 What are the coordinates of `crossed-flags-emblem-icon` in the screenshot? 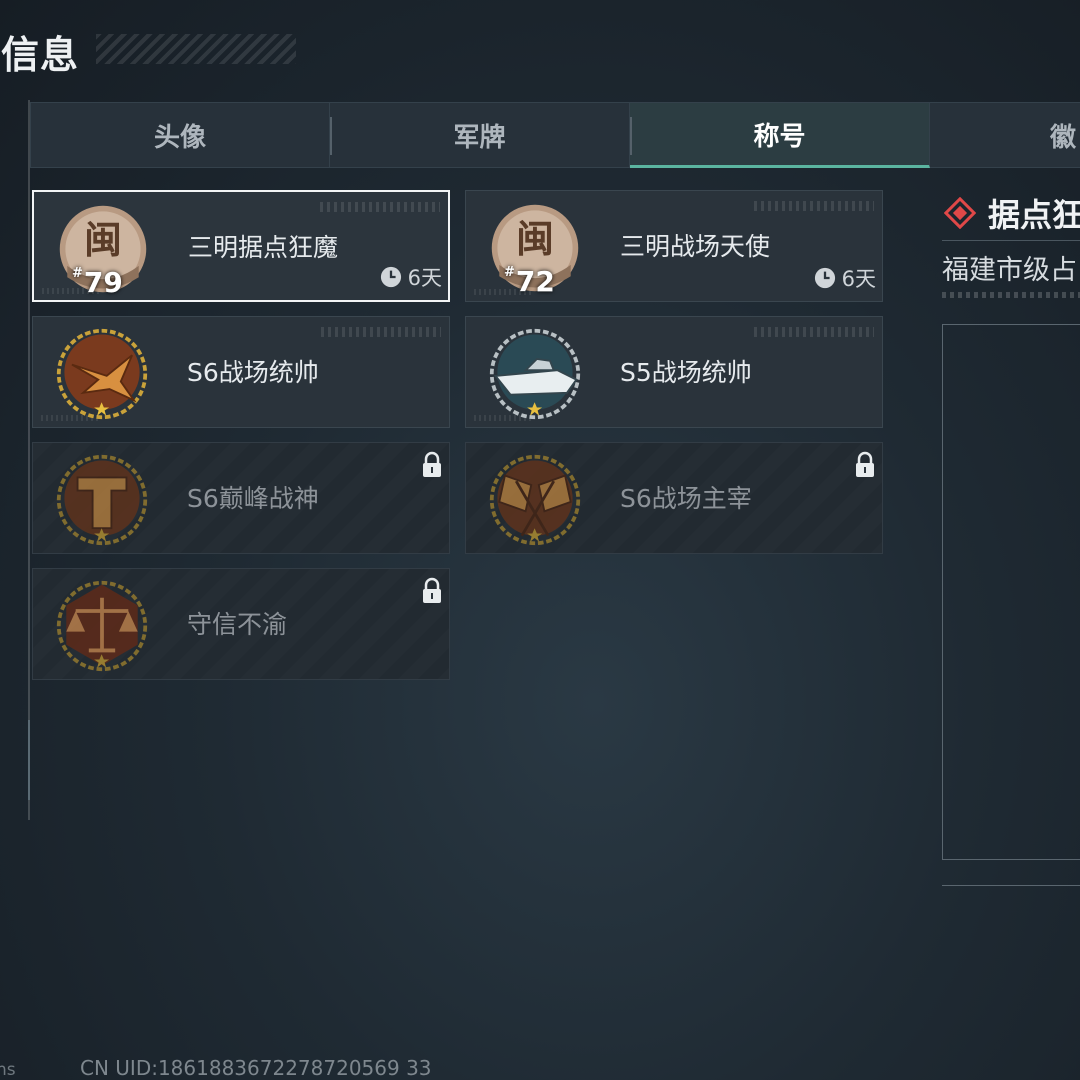 It's located at (535, 500).